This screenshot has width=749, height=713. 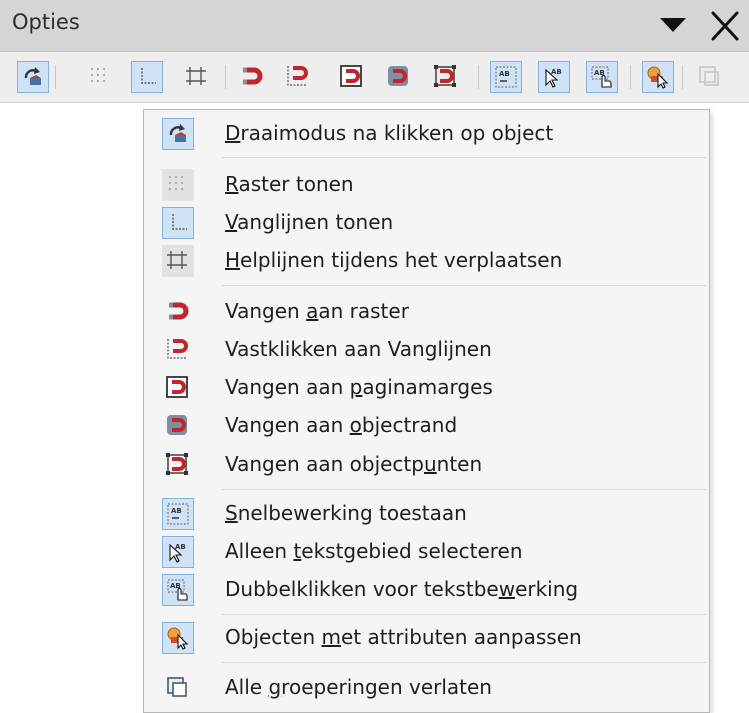 I want to click on menu-item-label: Vangen aan paginamarges, so click(x=359, y=387).